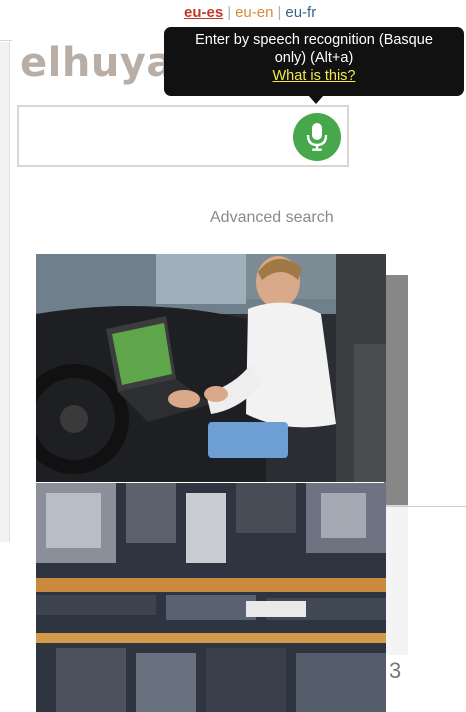 Image resolution: width=466 pixels, height=712 pixels. I want to click on left-side-panel, so click(5, 292).